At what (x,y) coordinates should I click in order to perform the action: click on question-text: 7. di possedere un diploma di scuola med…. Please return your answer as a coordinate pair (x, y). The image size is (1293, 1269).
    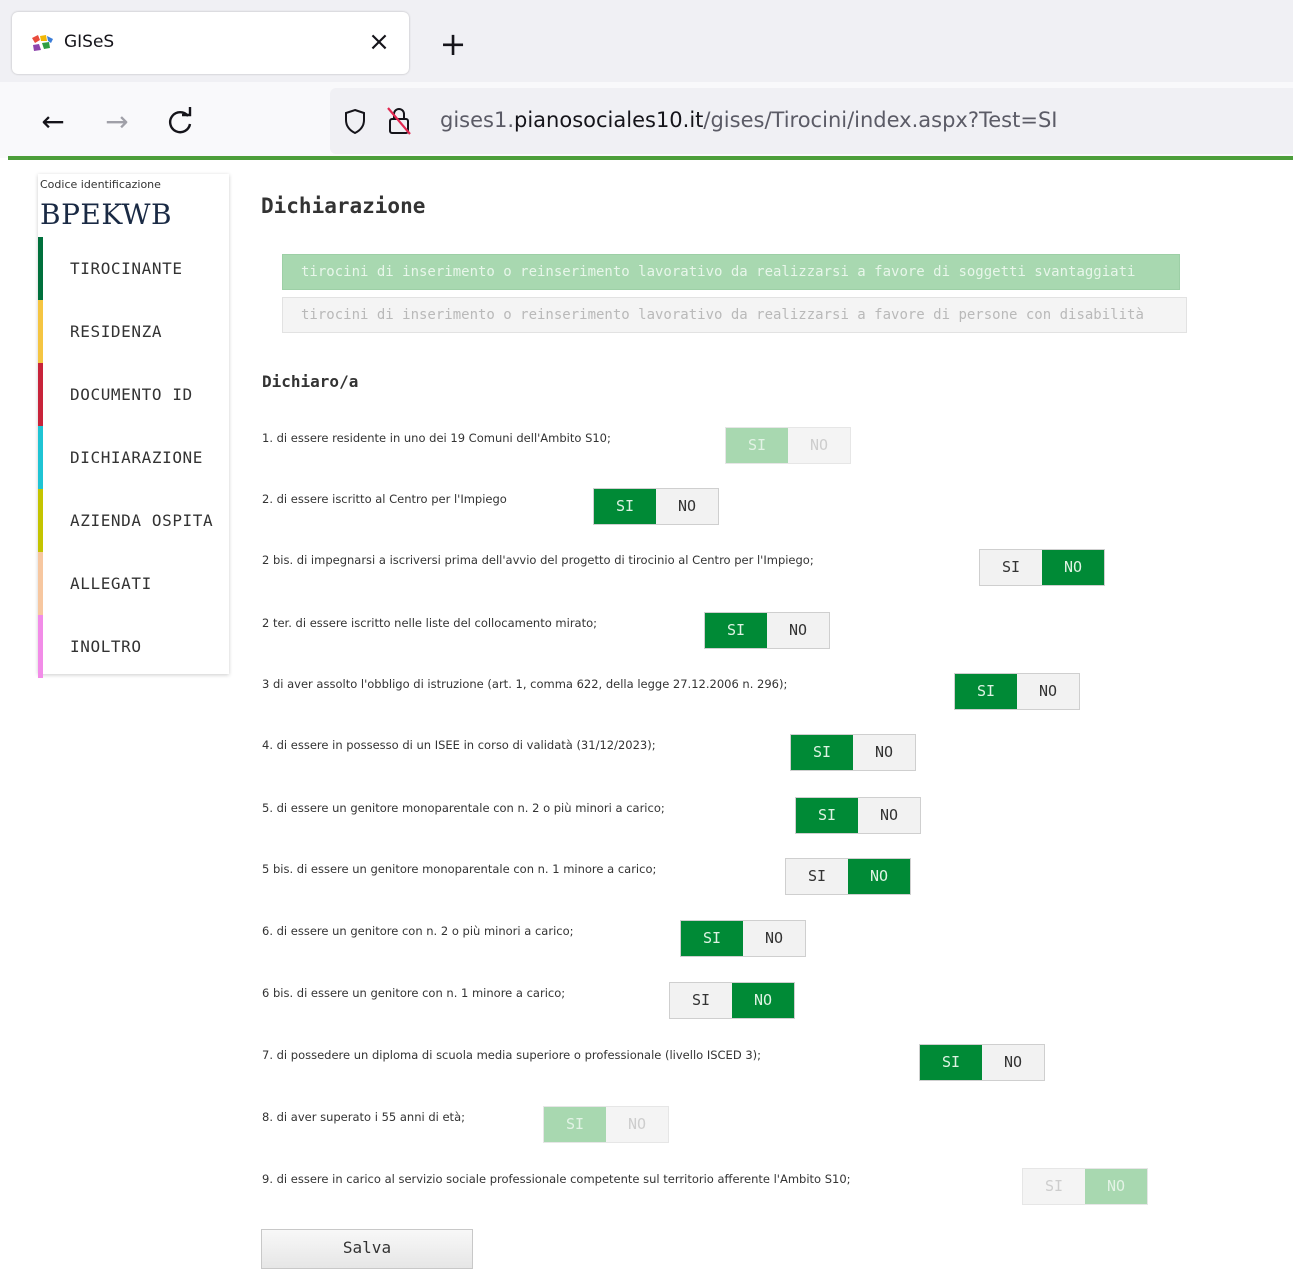
    Looking at the image, I should click on (512, 1055).